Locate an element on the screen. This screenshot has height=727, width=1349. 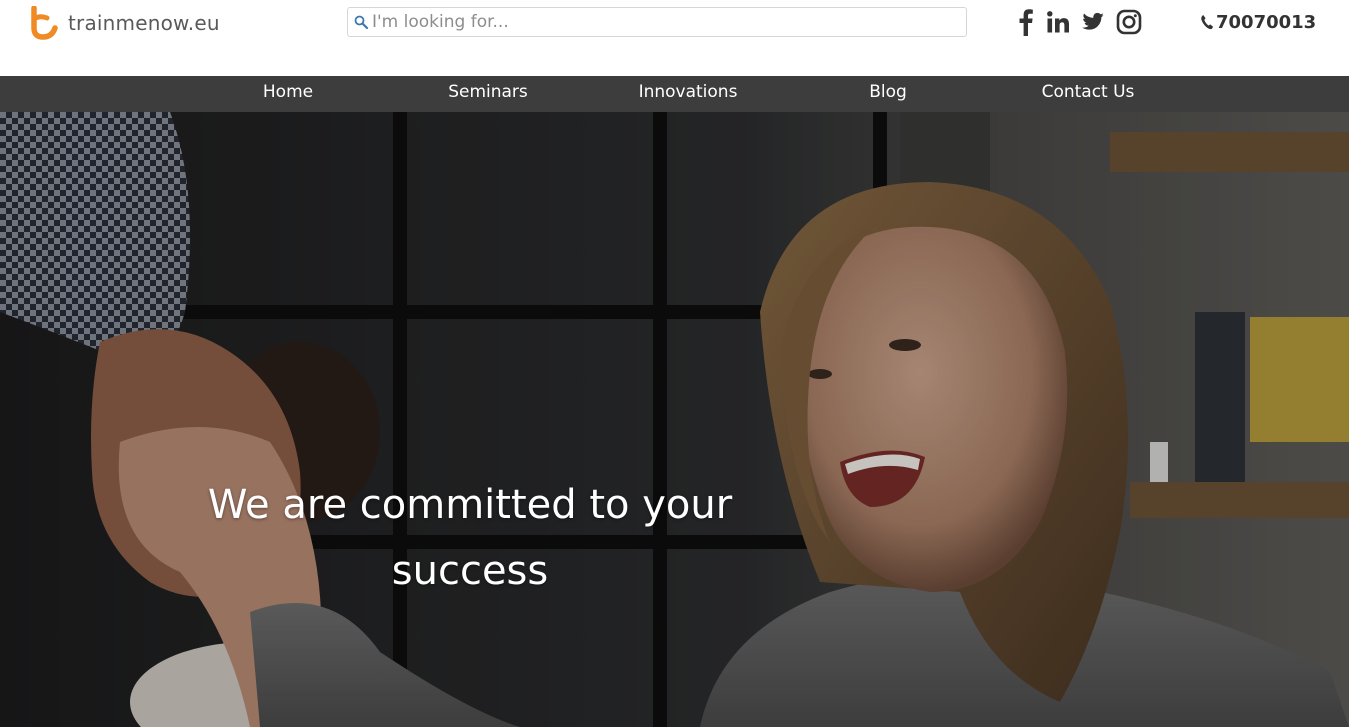
site-logo: trainmenow.eu is located at coordinates (124, 23).